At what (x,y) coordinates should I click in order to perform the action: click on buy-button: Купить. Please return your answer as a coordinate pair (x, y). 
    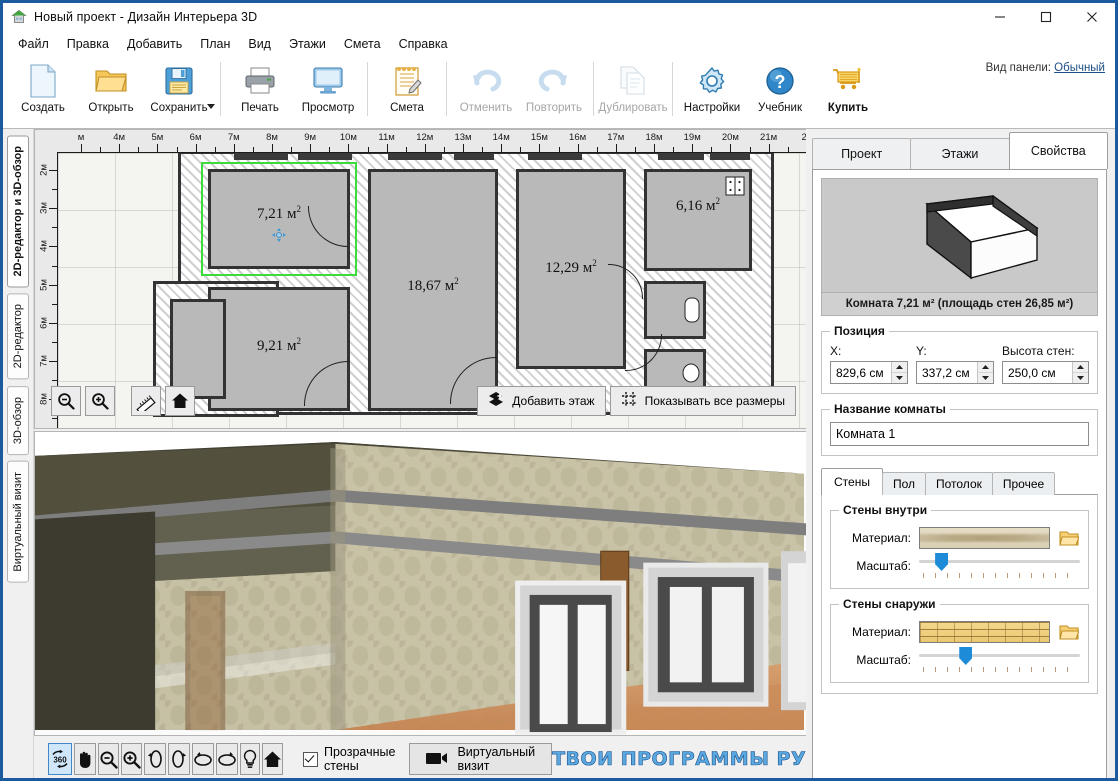
    Looking at the image, I should click on (848, 91).